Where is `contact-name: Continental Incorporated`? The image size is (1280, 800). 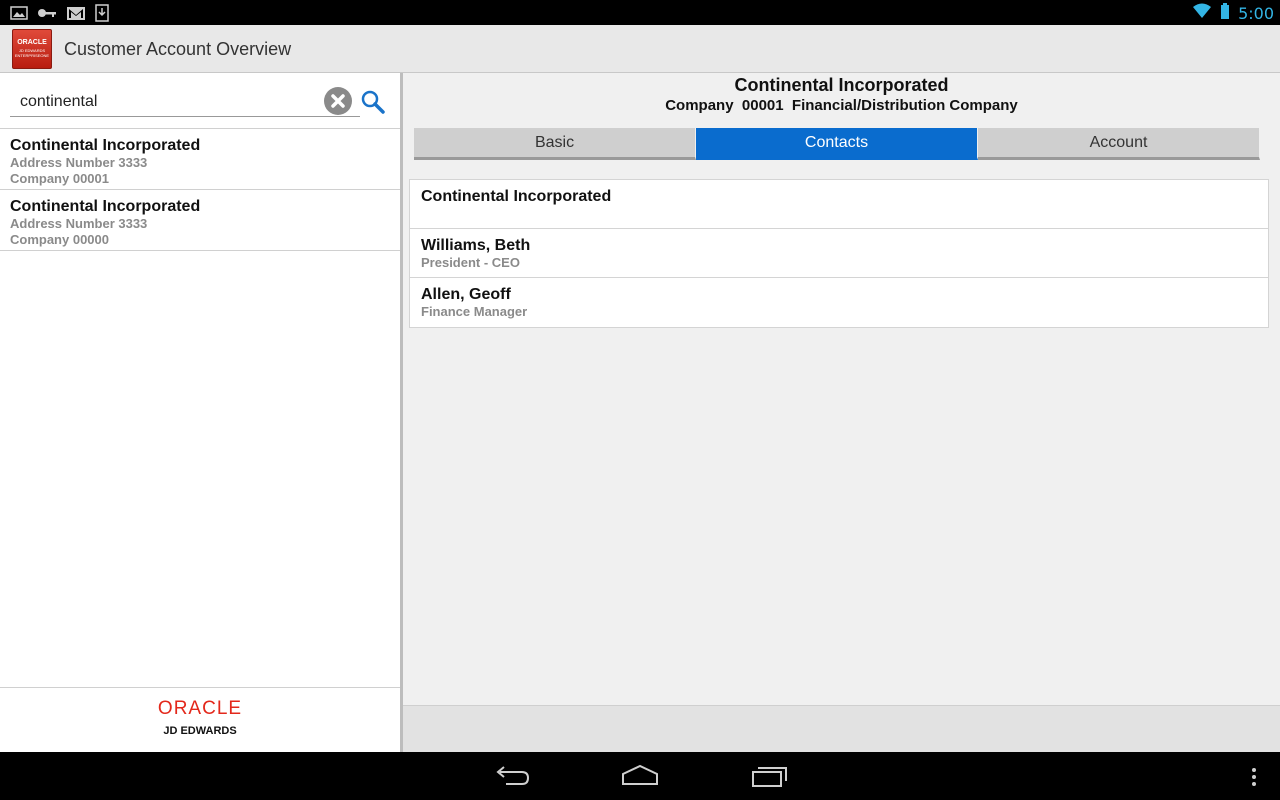 contact-name: Continental Incorporated is located at coordinates (516, 196).